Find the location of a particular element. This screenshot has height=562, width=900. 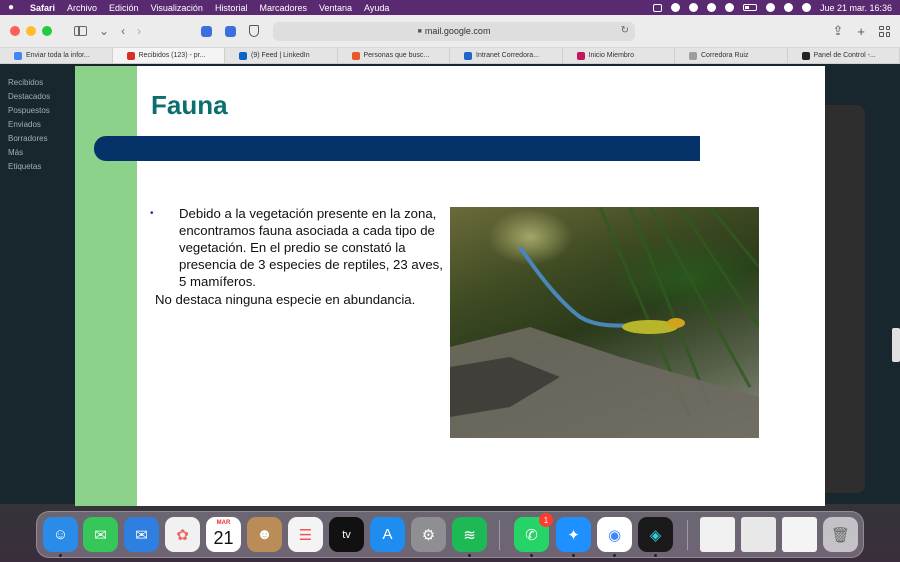

trash-icon: 🗑 is located at coordinates (840, 534).